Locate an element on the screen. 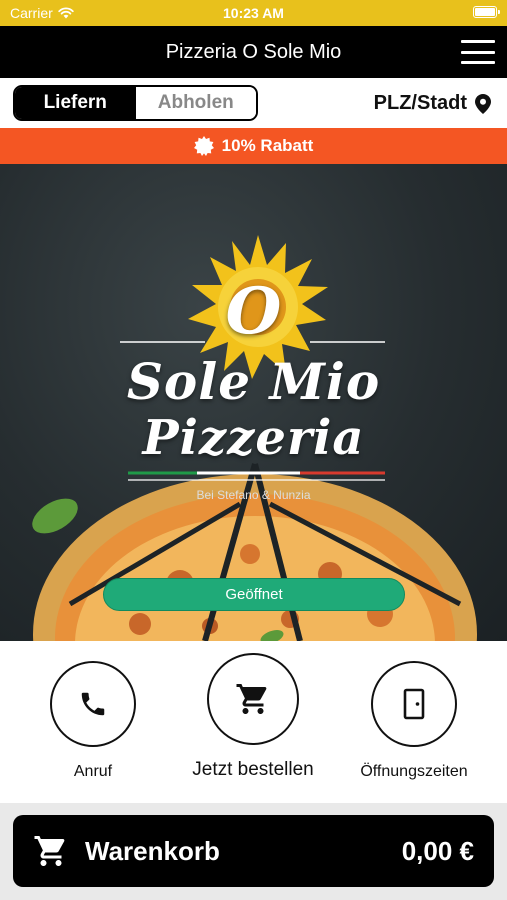 This screenshot has width=507, height=900. logo-letter: O is located at coordinates (253, 311).